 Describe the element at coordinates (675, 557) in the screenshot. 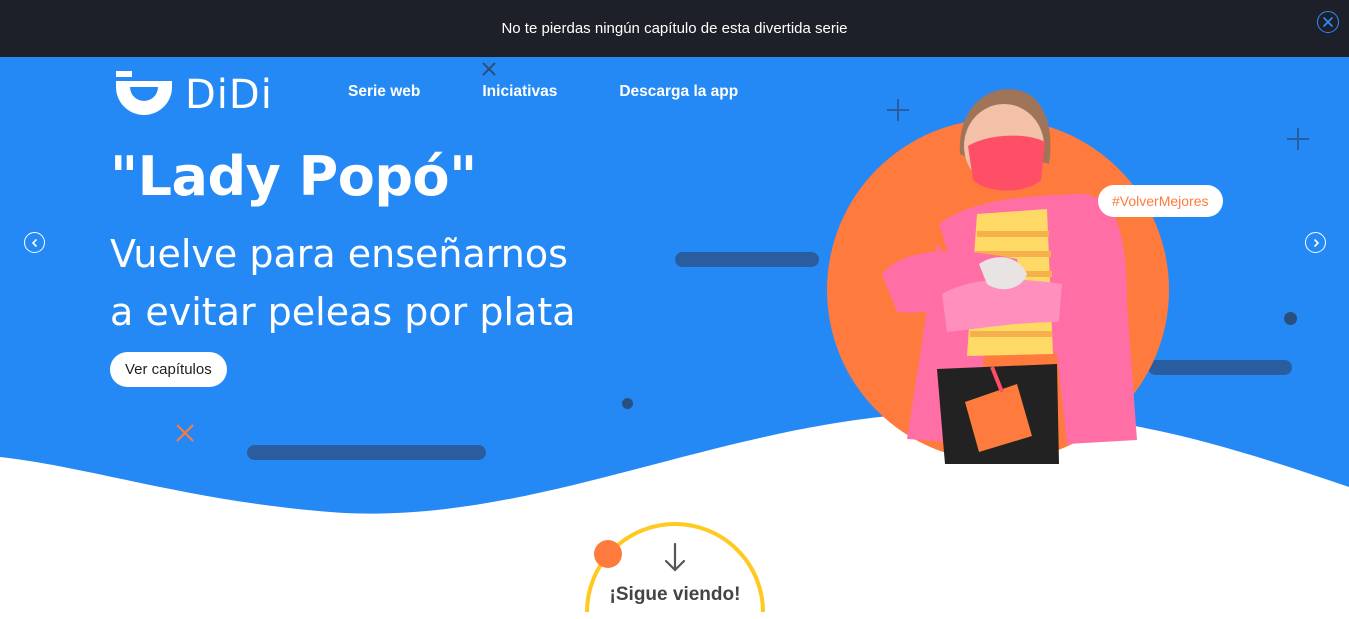

I see `arrow-down-icon` at that location.